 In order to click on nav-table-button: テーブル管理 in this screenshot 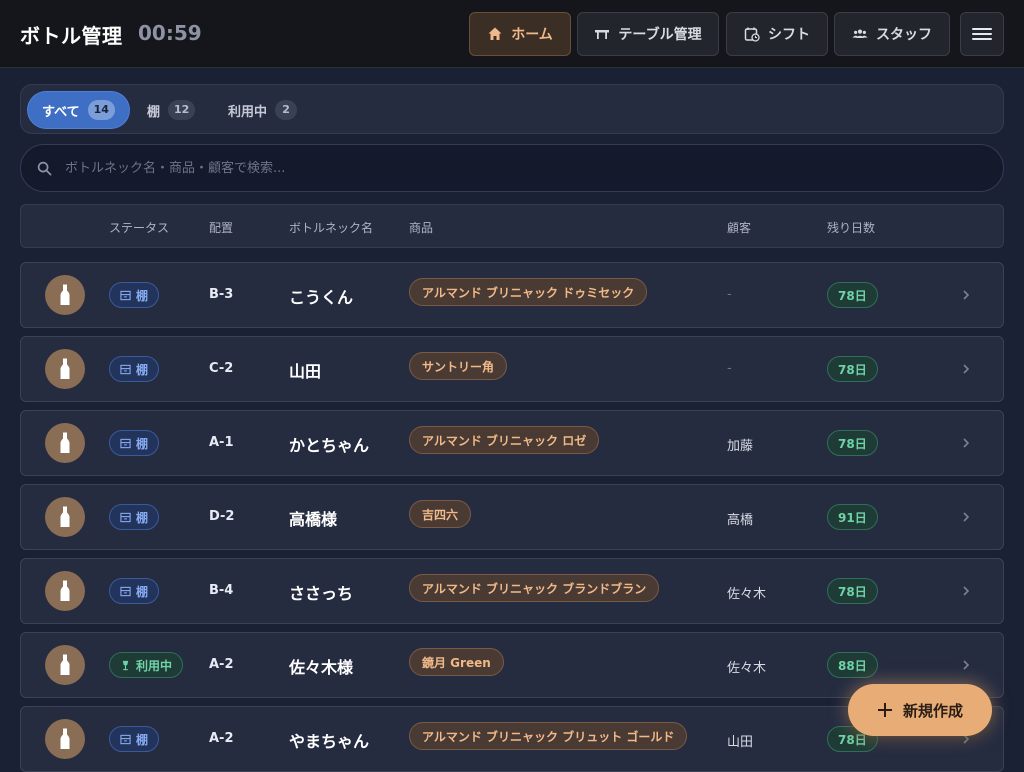, I will do `click(648, 34)`.